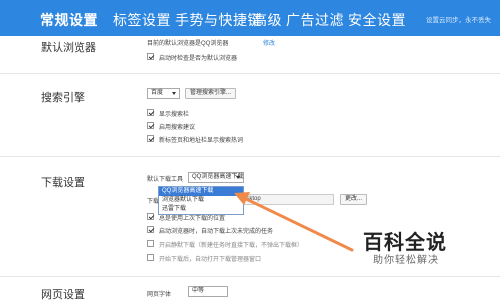 The image size is (500, 302). What do you see at coordinates (406, 260) in the screenshot?
I see `watermark-subtitle: 助你轻松解决` at bounding box center [406, 260].